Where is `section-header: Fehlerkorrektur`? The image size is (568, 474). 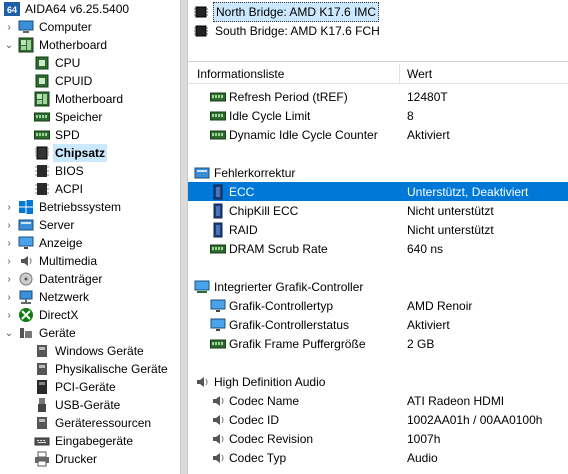
section-header: Fehlerkorrektur is located at coordinates (378, 172).